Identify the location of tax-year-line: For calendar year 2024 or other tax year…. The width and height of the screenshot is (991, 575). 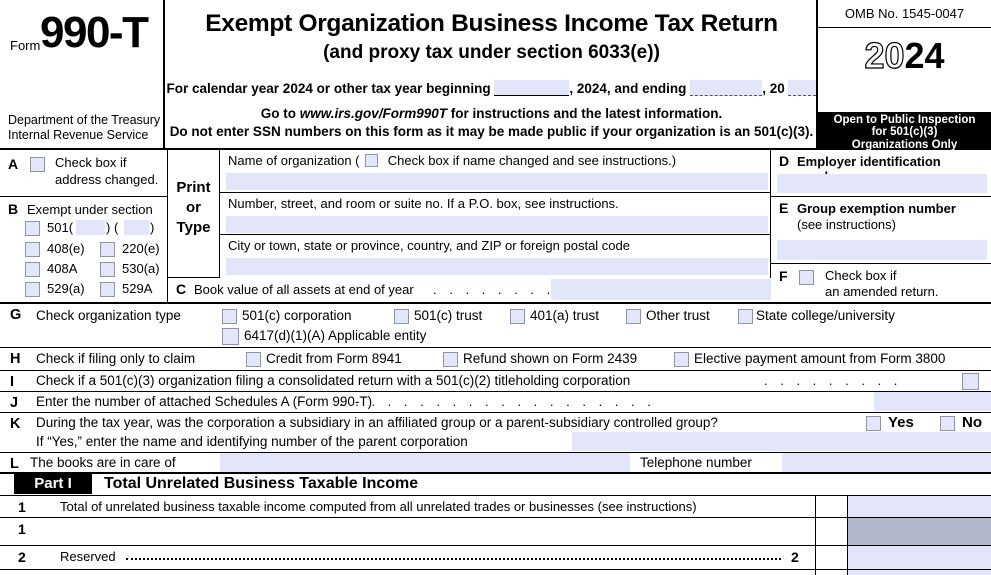
(491, 88).